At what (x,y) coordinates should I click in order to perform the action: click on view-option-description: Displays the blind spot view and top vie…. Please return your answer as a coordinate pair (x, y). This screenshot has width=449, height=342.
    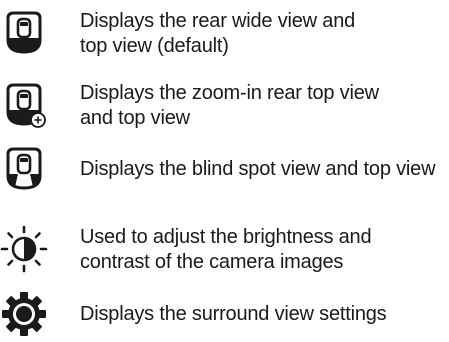
    Looking at the image, I should click on (258, 169).